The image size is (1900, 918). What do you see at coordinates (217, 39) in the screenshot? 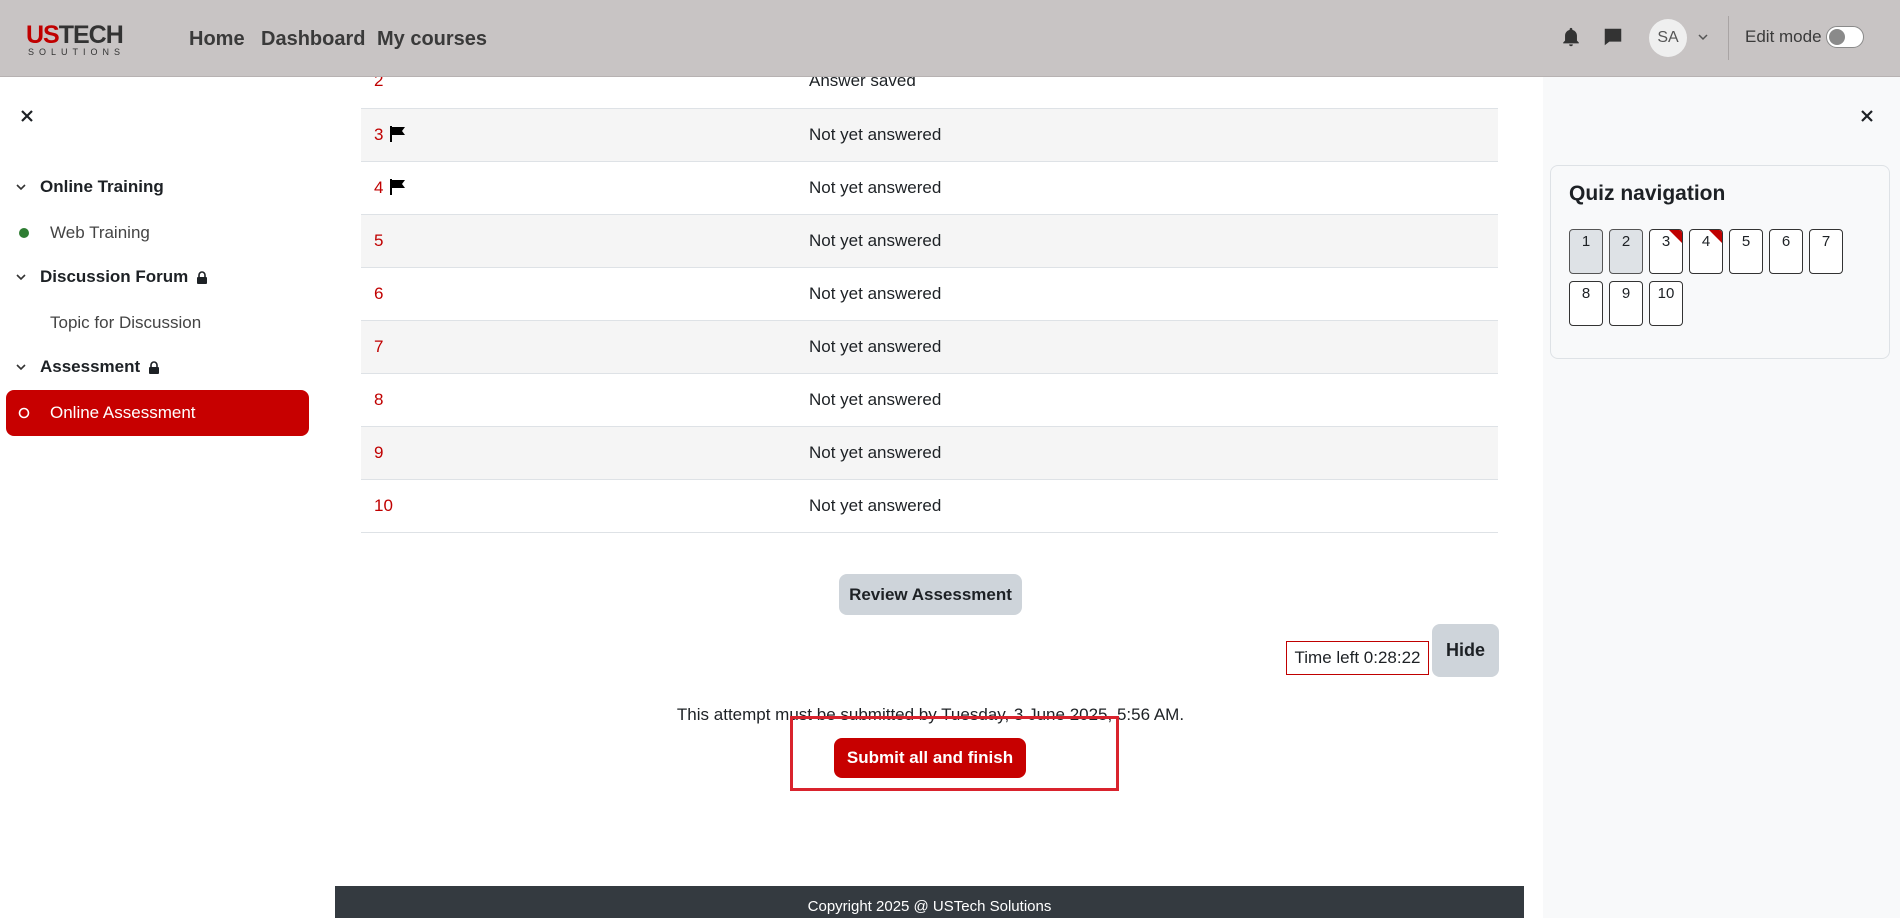
I see `nav-home-link: Home` at bounding box center [217, 39].